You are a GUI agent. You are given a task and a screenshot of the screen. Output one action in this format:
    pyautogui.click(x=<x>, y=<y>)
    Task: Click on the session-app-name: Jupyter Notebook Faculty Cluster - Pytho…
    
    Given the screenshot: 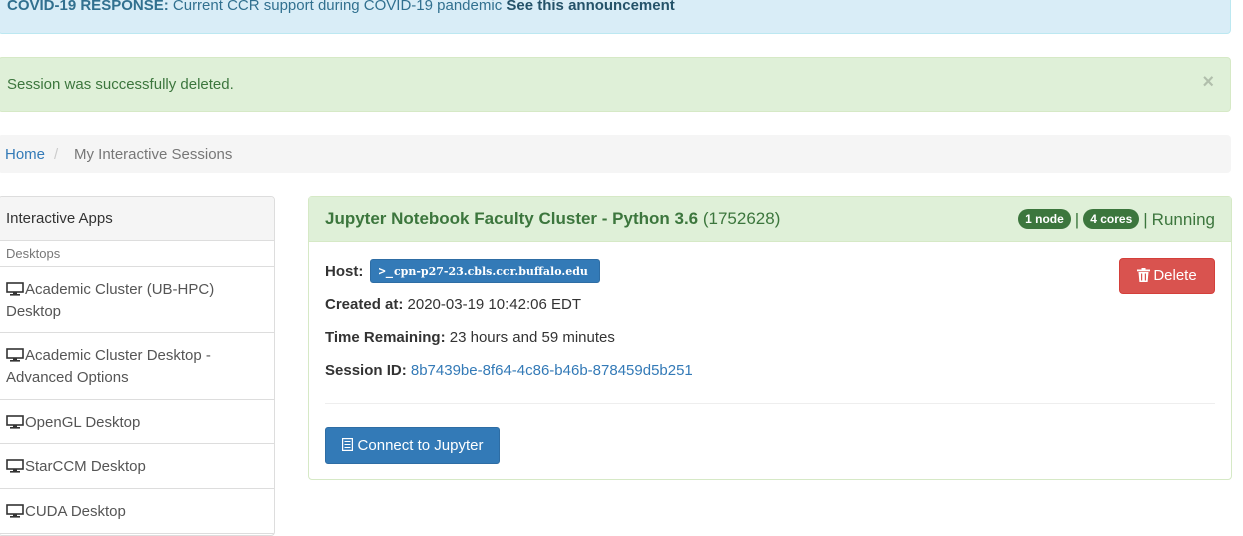 What is the action you would take?
    pyautogui.click(x=512, y=218)
    